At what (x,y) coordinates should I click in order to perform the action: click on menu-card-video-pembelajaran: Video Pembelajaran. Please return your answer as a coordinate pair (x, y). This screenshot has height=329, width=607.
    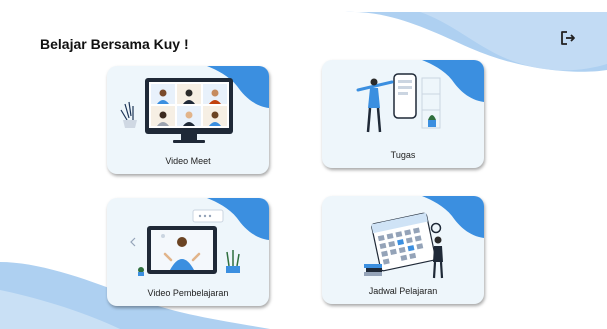
    Looking at the image, I should click on (188, 252).